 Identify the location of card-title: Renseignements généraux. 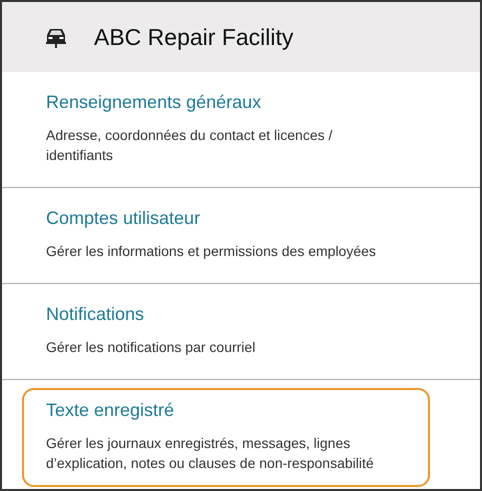
(154, 102).